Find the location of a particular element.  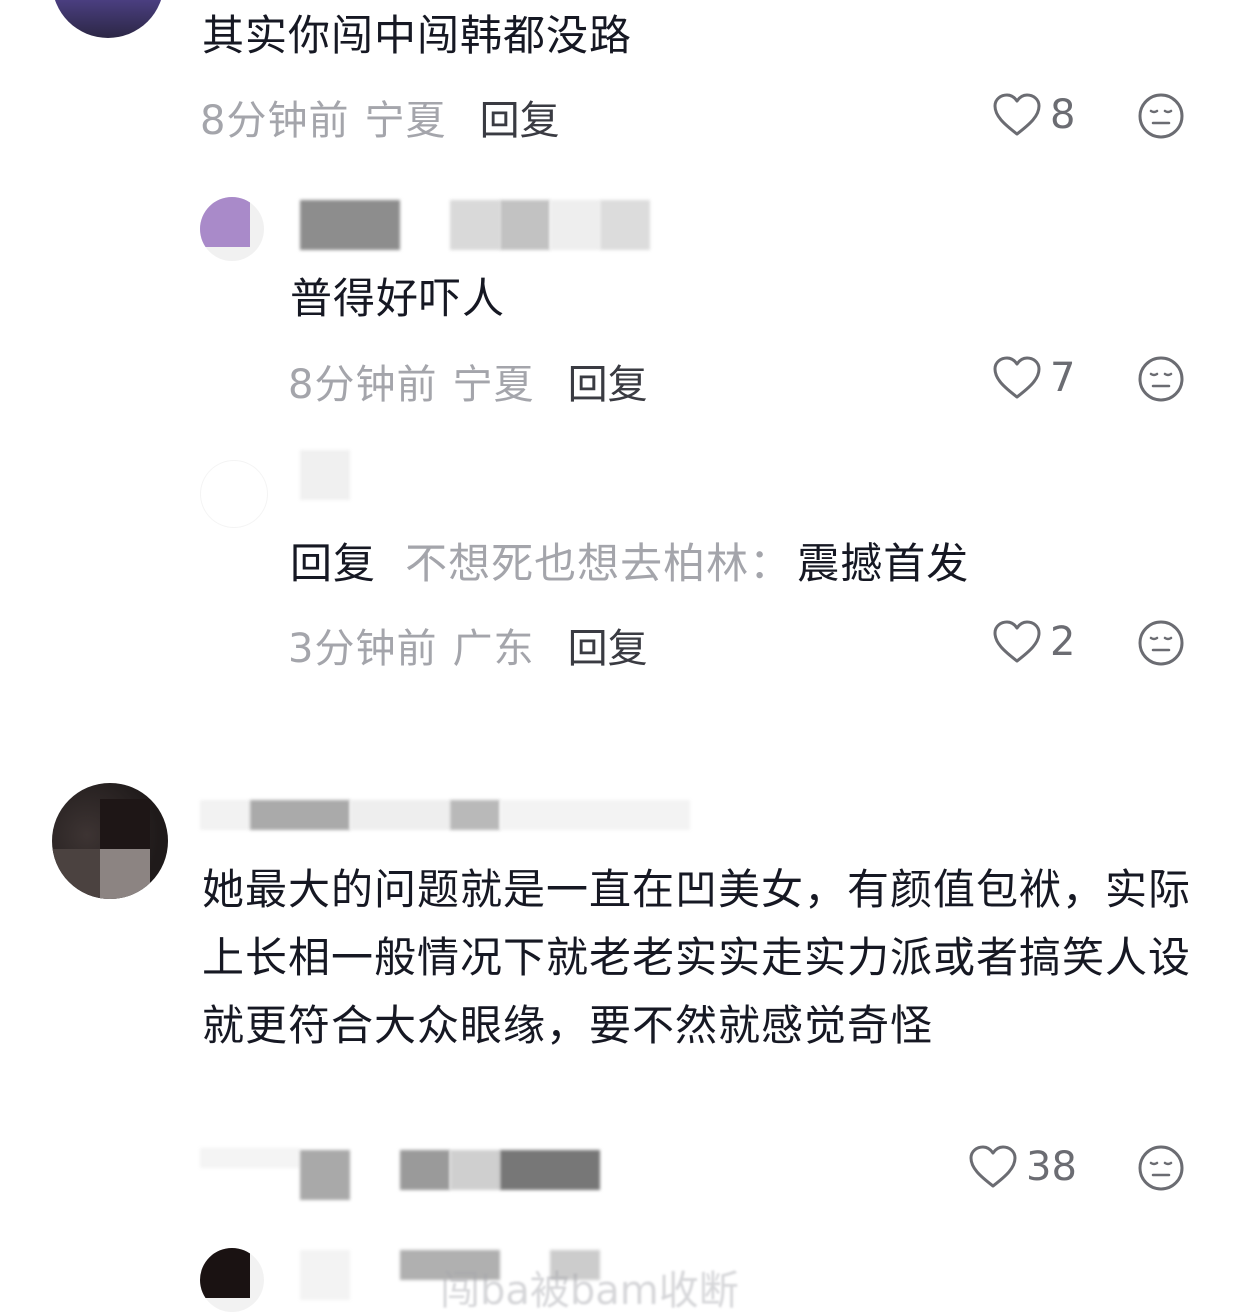

like-button: 7 is located at coordinates (1033, 378).